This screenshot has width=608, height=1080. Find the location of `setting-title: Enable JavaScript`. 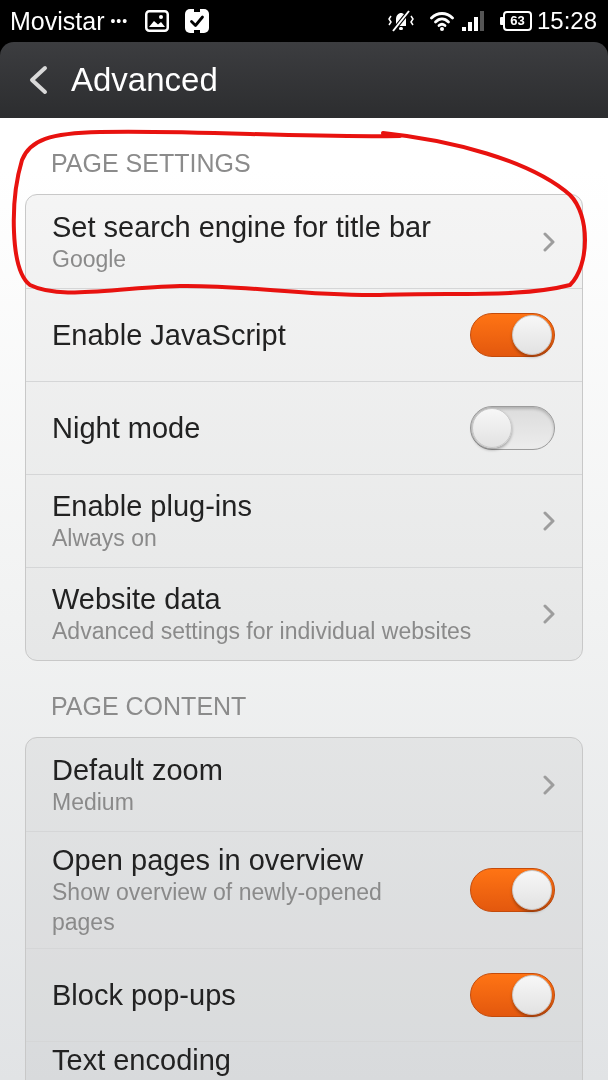

setting-title: Enable JavaScript is located at coordinates (169, 335).